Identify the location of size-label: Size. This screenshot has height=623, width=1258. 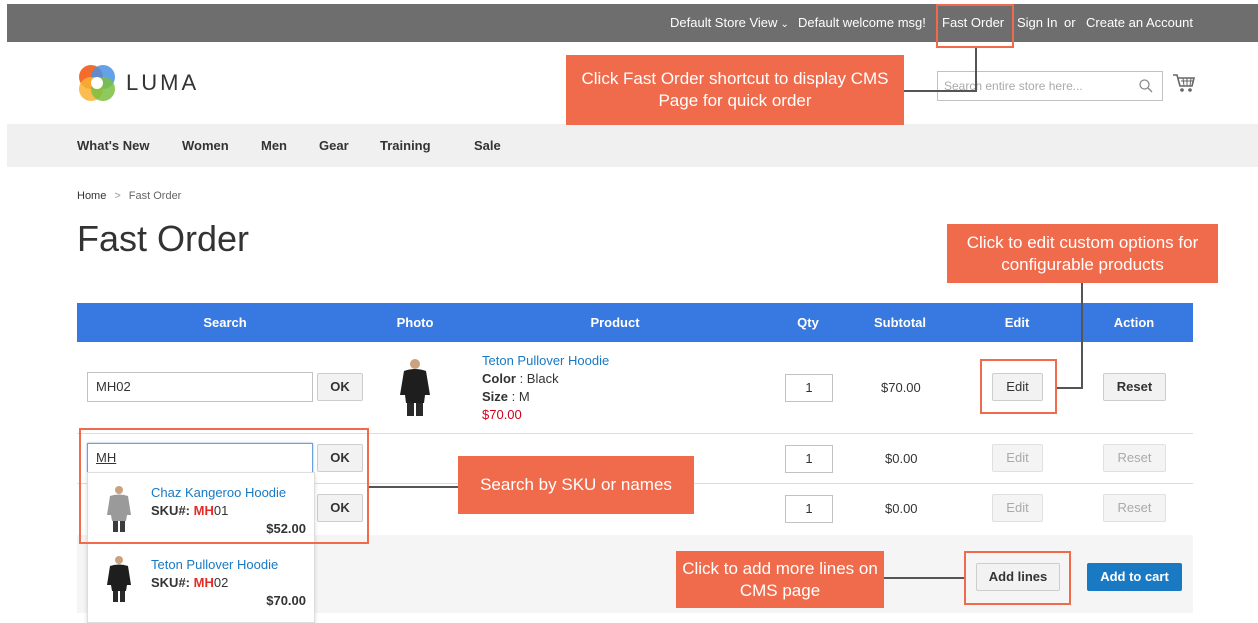
(495, 396).